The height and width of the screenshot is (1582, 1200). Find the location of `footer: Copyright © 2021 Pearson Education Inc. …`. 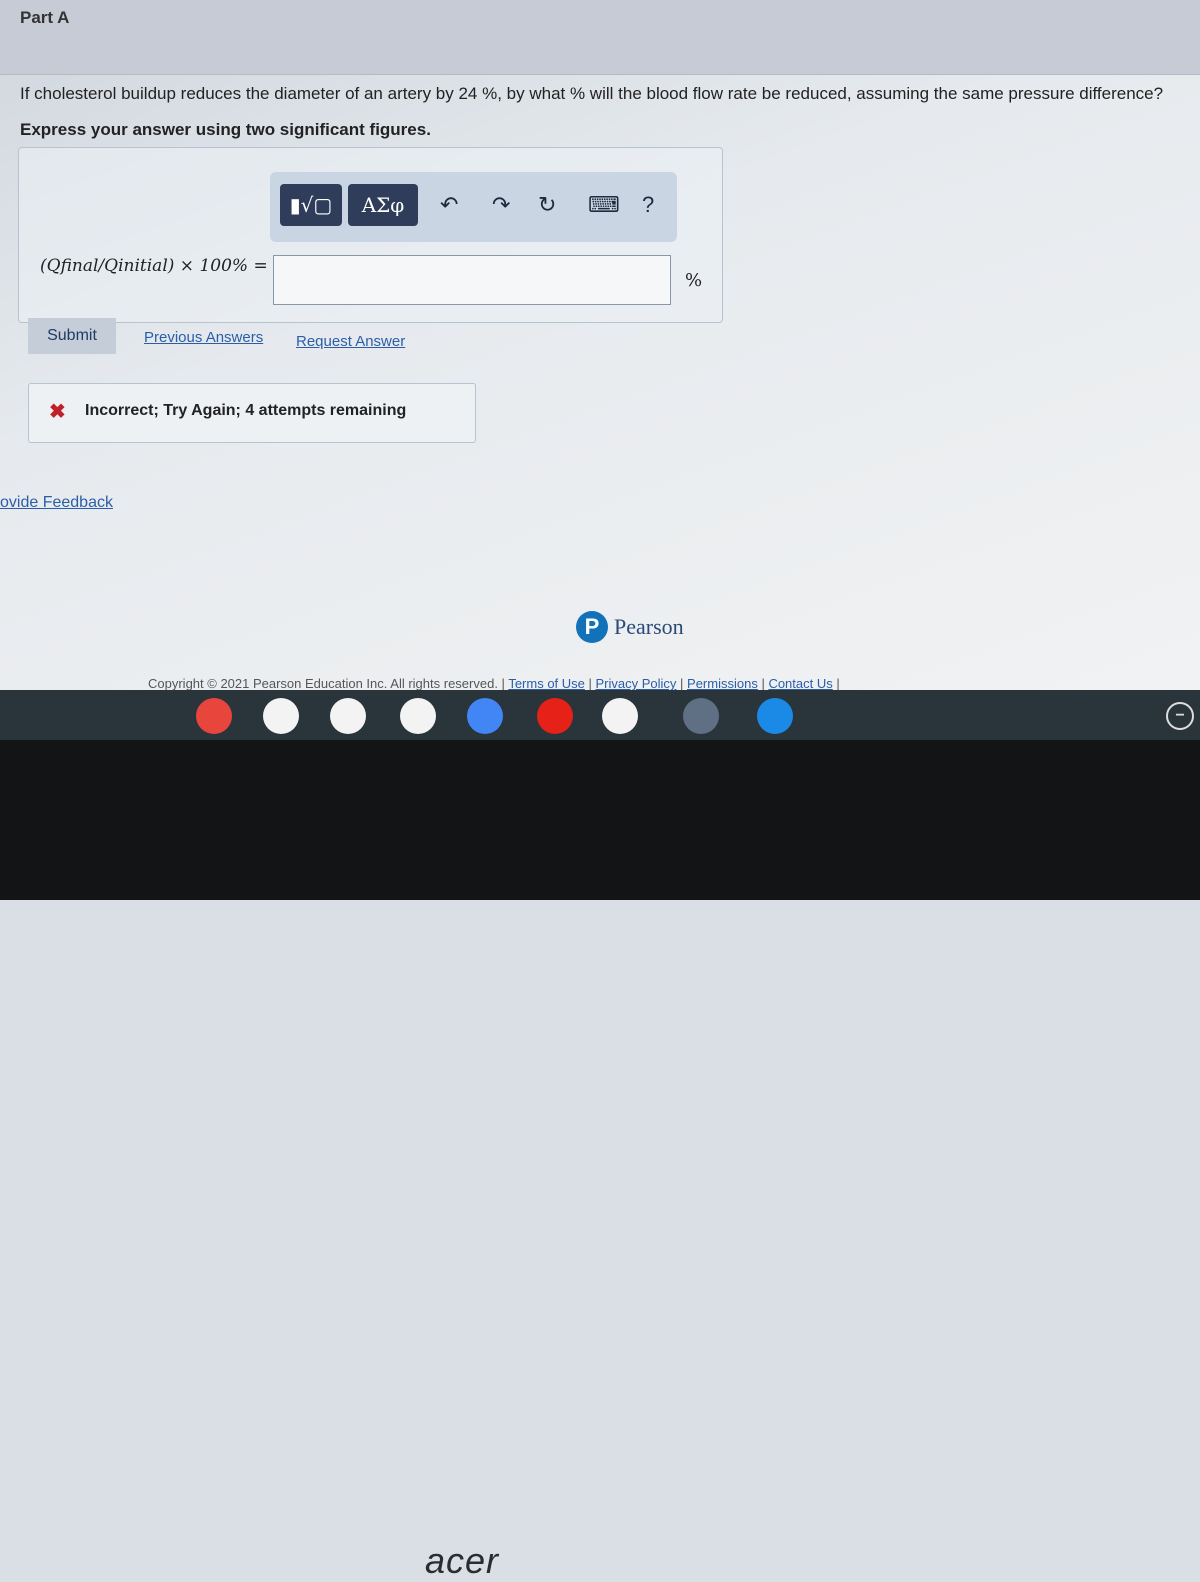

footer: Copyright © 2021 Pearson Education Inc. … is located at coordinates (494, 683).